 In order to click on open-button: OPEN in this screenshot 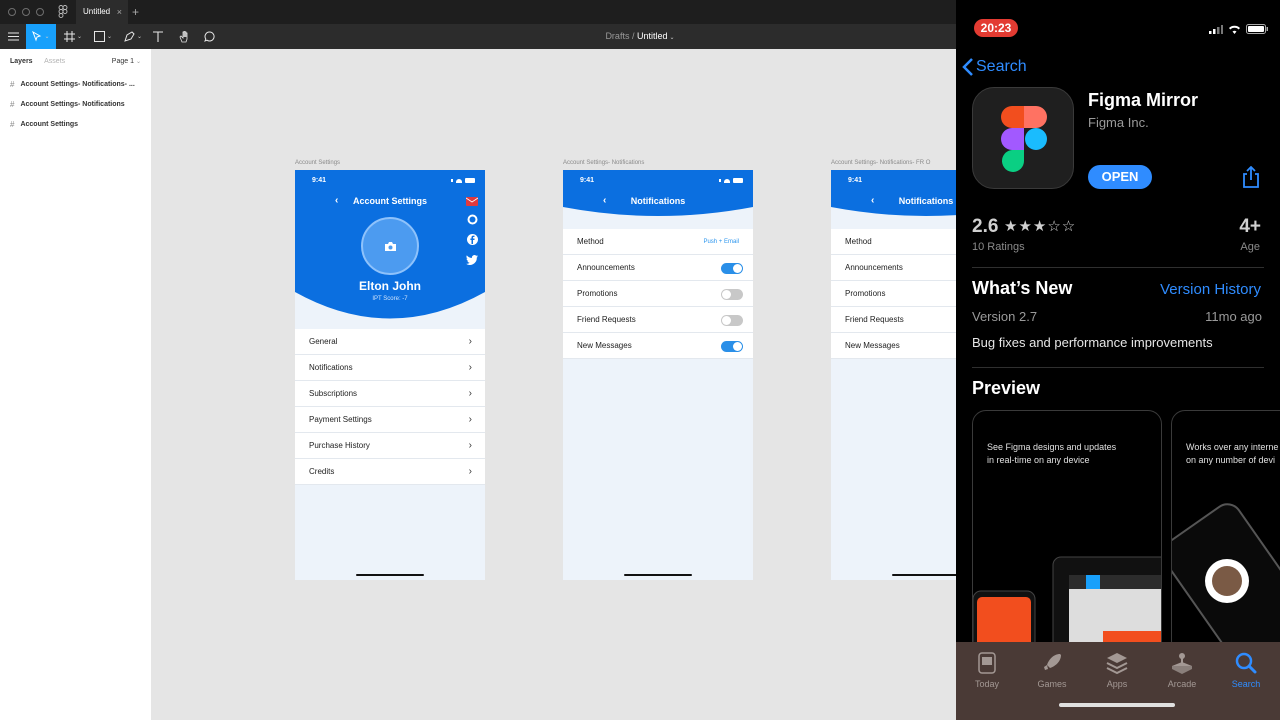, I will do `click(1120, 177)`.